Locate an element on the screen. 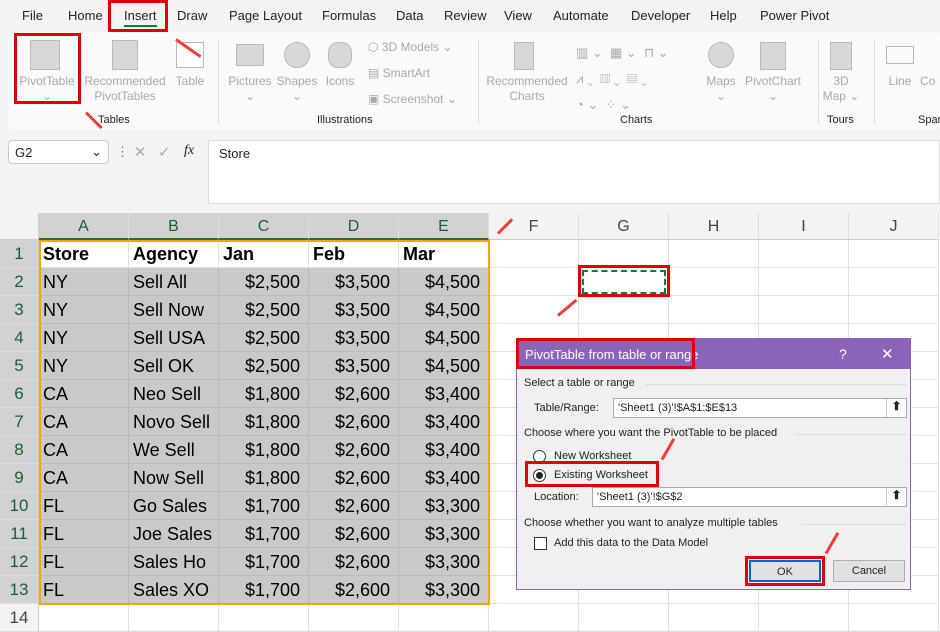 This screenshot has width=940, height=632. cell-B10: Go Sales is located at coordinates (174, 506).